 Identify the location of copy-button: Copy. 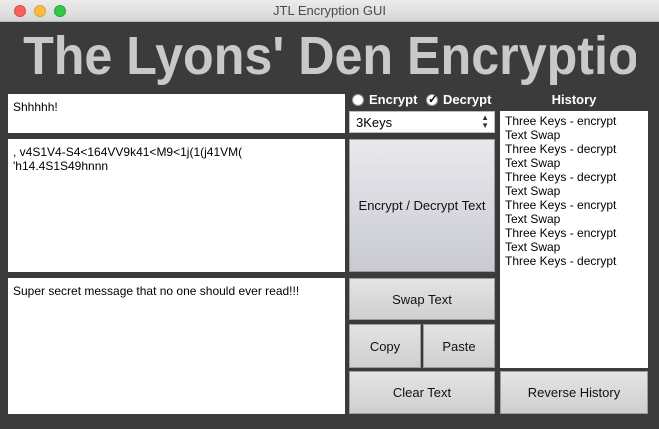
(385, 346).